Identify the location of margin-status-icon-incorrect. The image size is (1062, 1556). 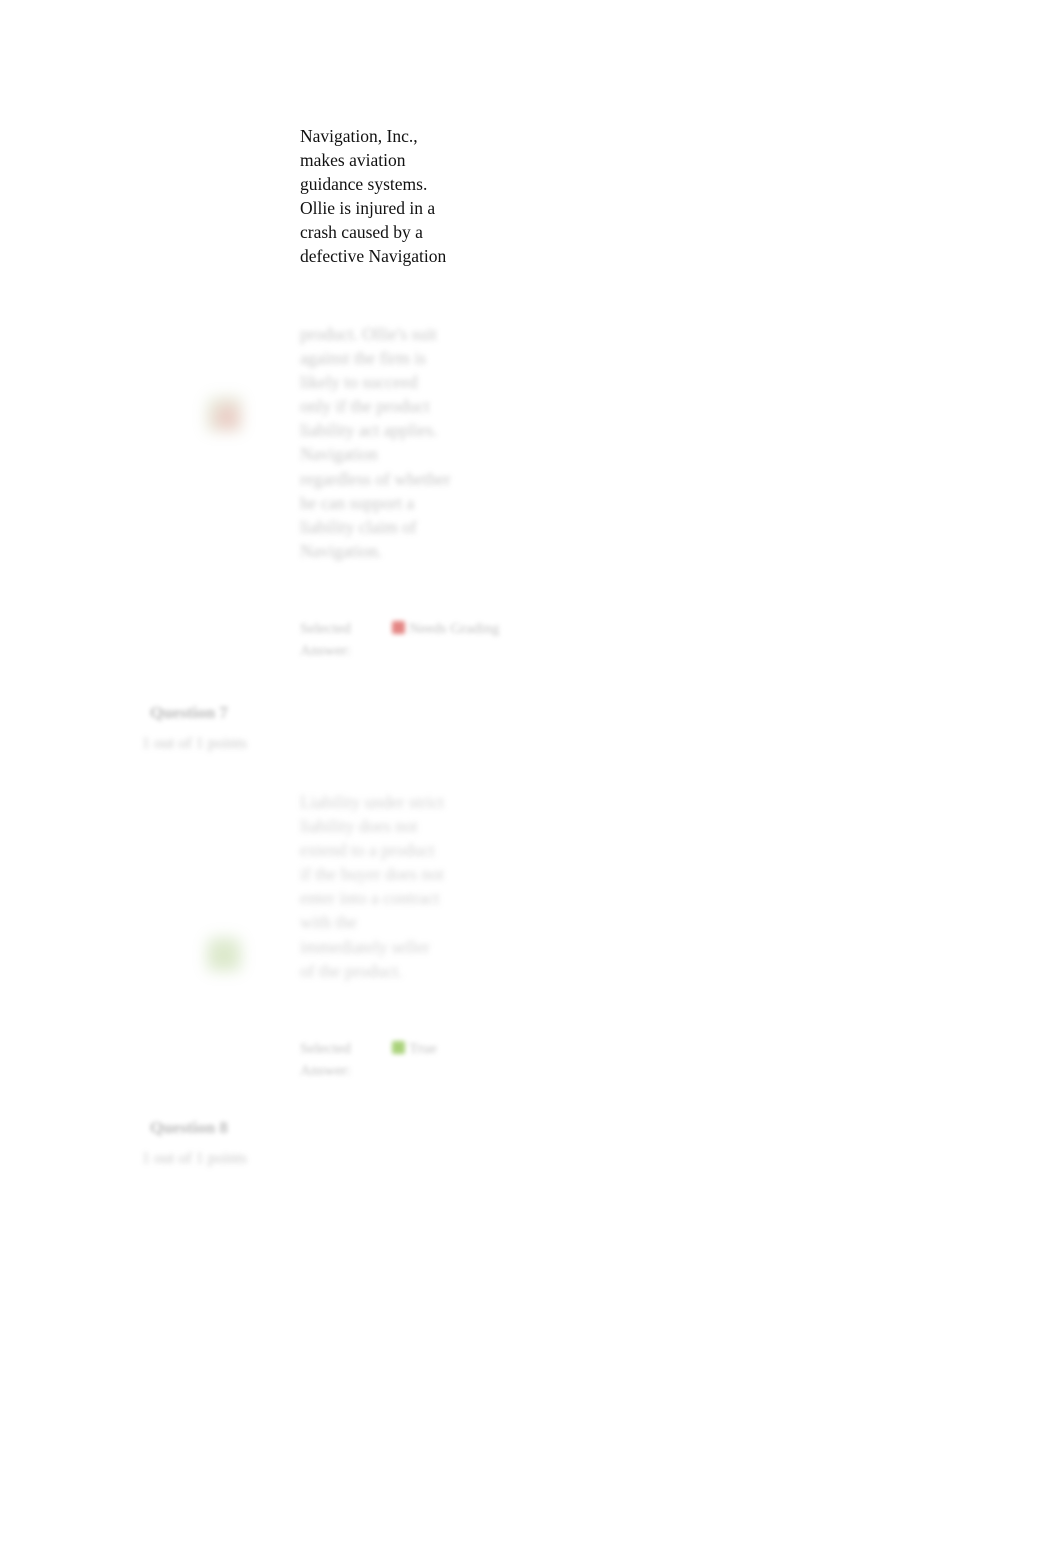
(224, 414).